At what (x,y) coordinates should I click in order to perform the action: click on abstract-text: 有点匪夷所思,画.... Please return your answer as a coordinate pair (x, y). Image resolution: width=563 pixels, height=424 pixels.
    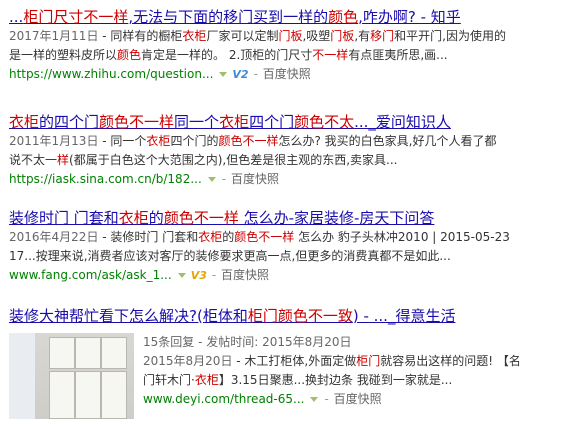
    Looking at the image, I should click on (398, 55).